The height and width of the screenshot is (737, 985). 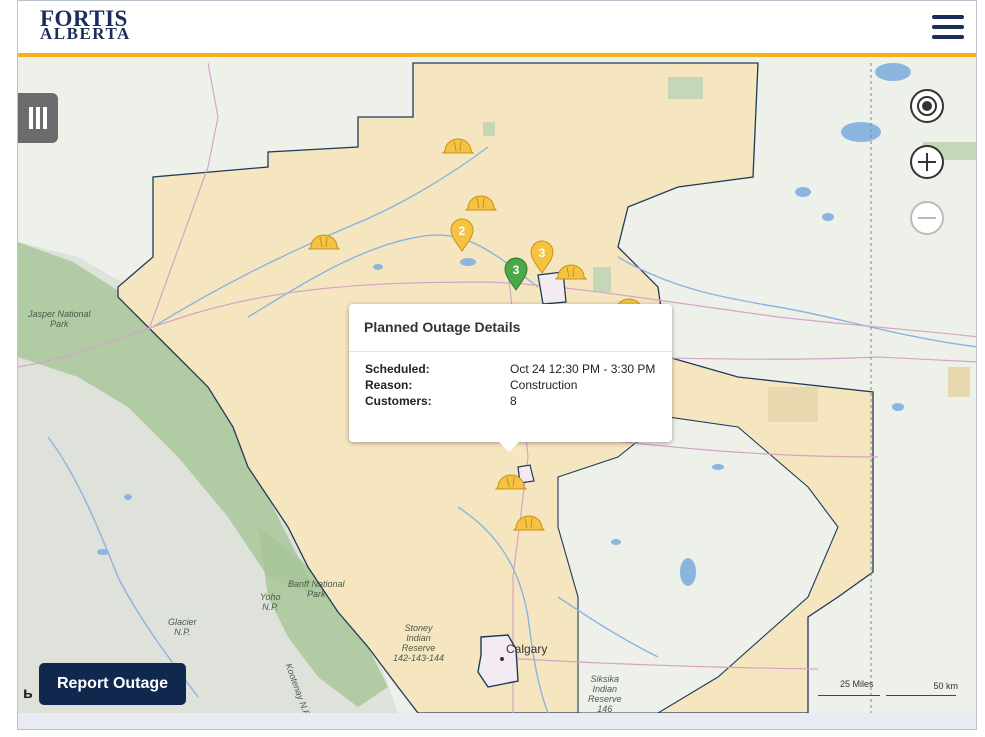 I want to click on popup-title: Planned Outage Details, so click(x=510, y=328).